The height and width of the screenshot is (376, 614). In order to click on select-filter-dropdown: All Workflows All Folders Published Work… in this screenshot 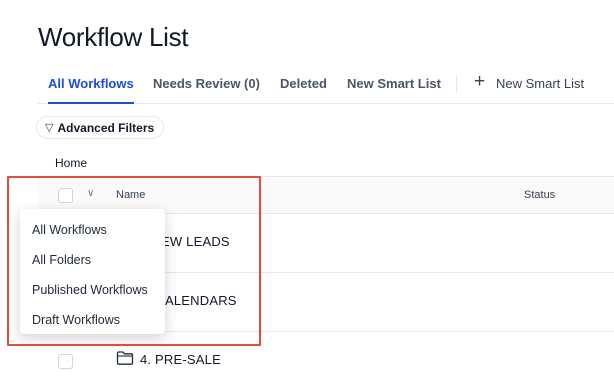, I will do `click(92, 271)`.